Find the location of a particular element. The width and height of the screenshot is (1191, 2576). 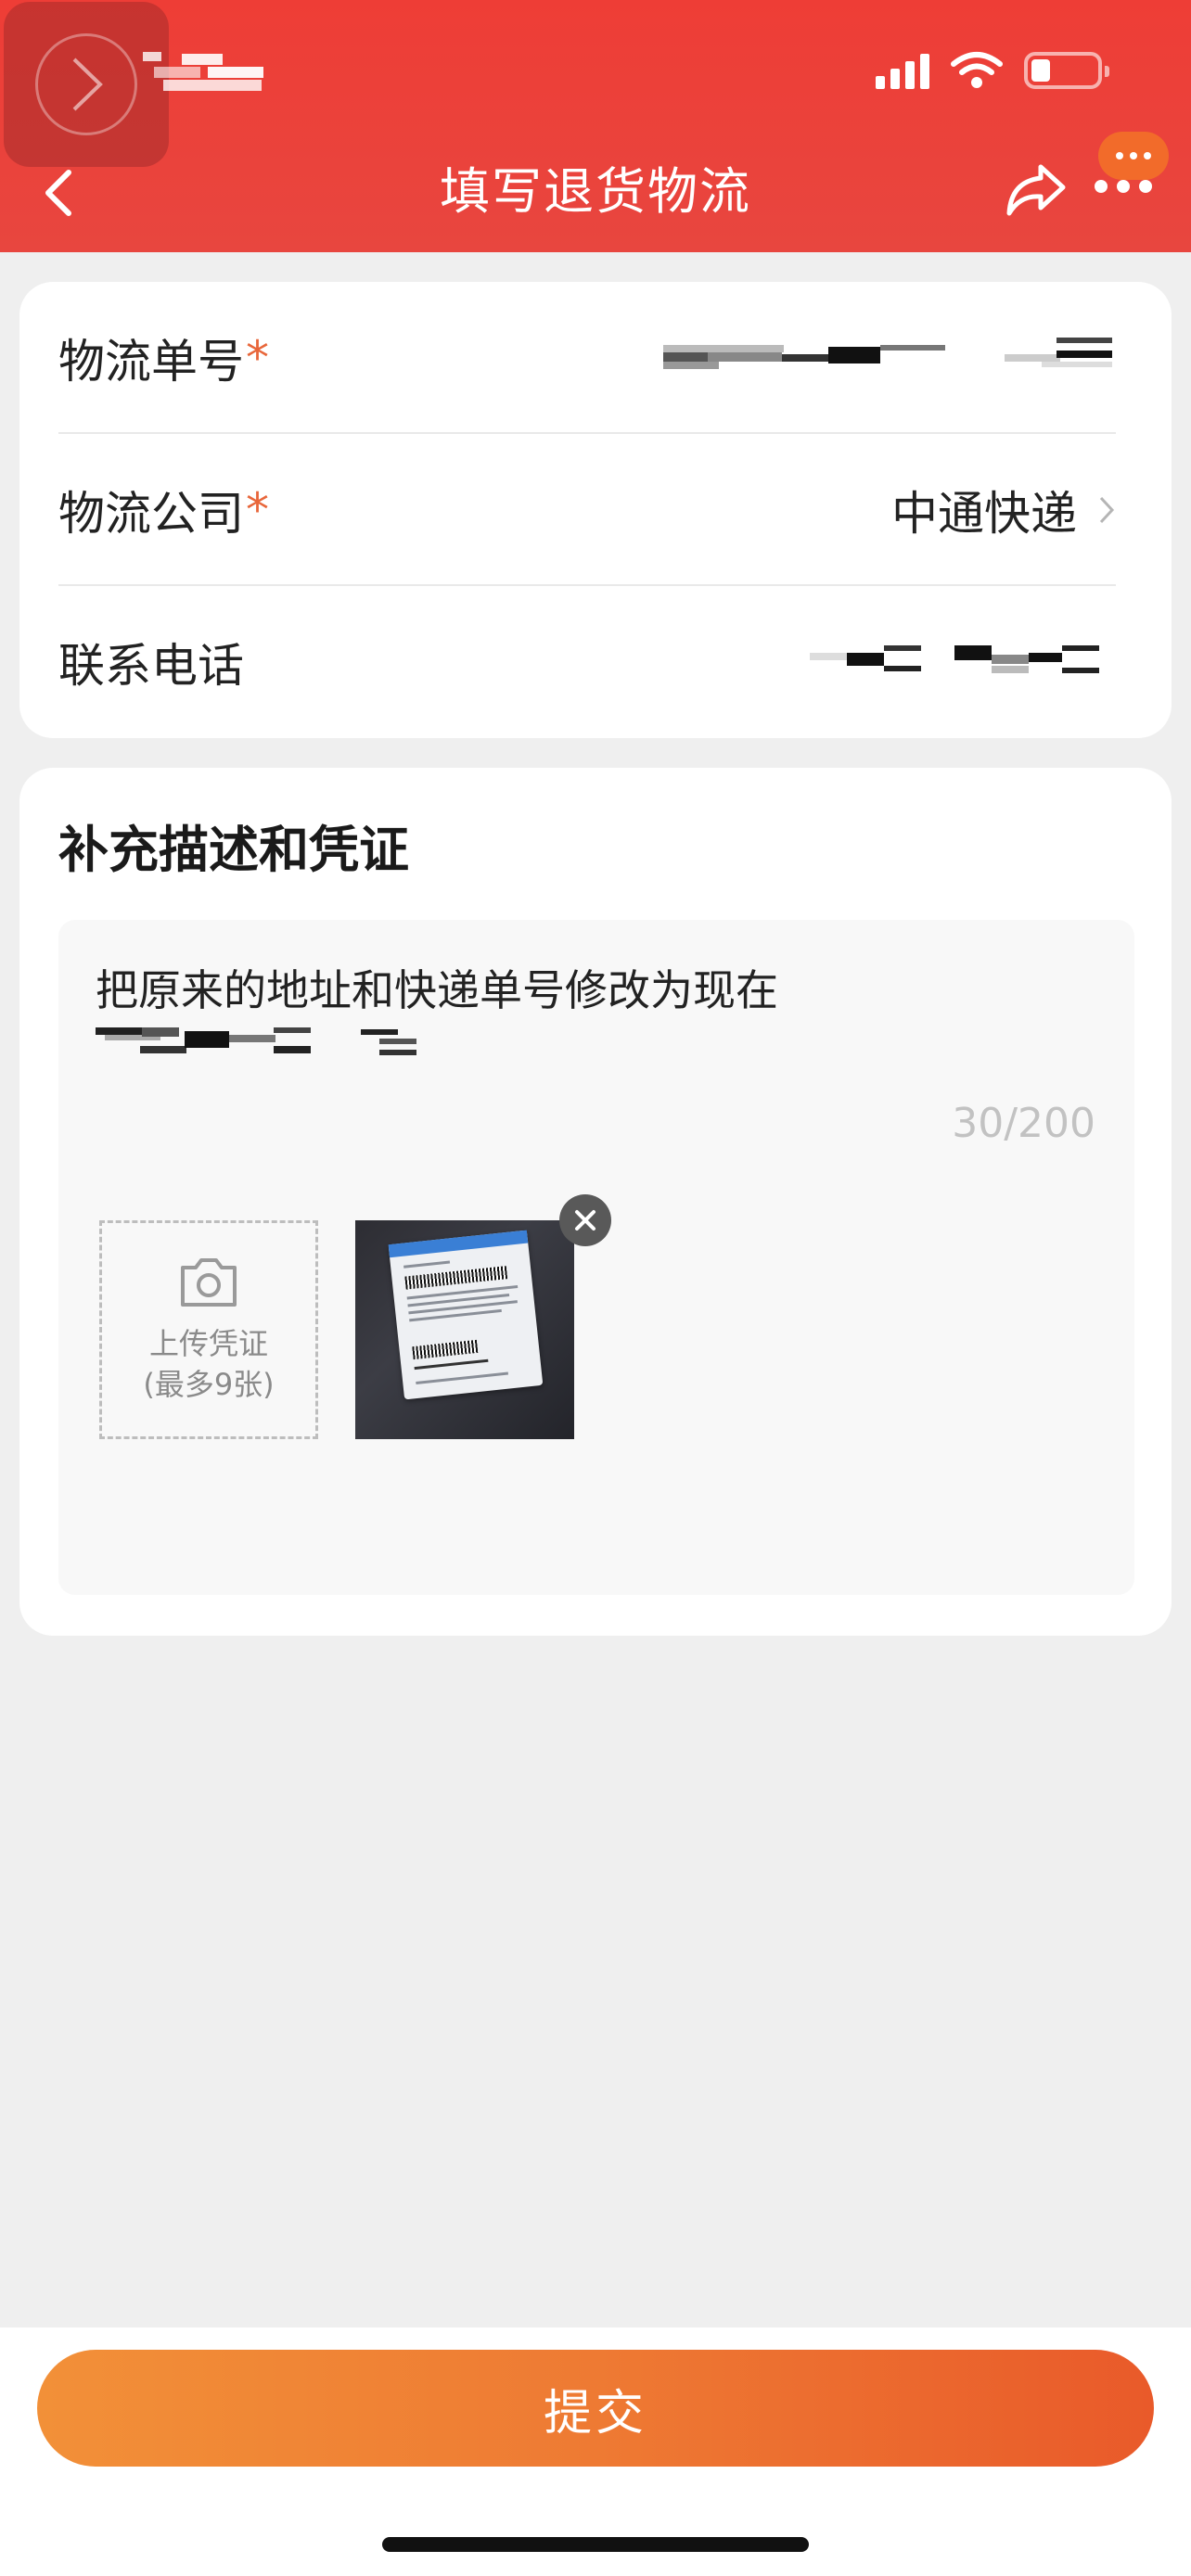

upload-evidence-button: 上传凭证 (最多9张) is located at coordinates (209, 1330).